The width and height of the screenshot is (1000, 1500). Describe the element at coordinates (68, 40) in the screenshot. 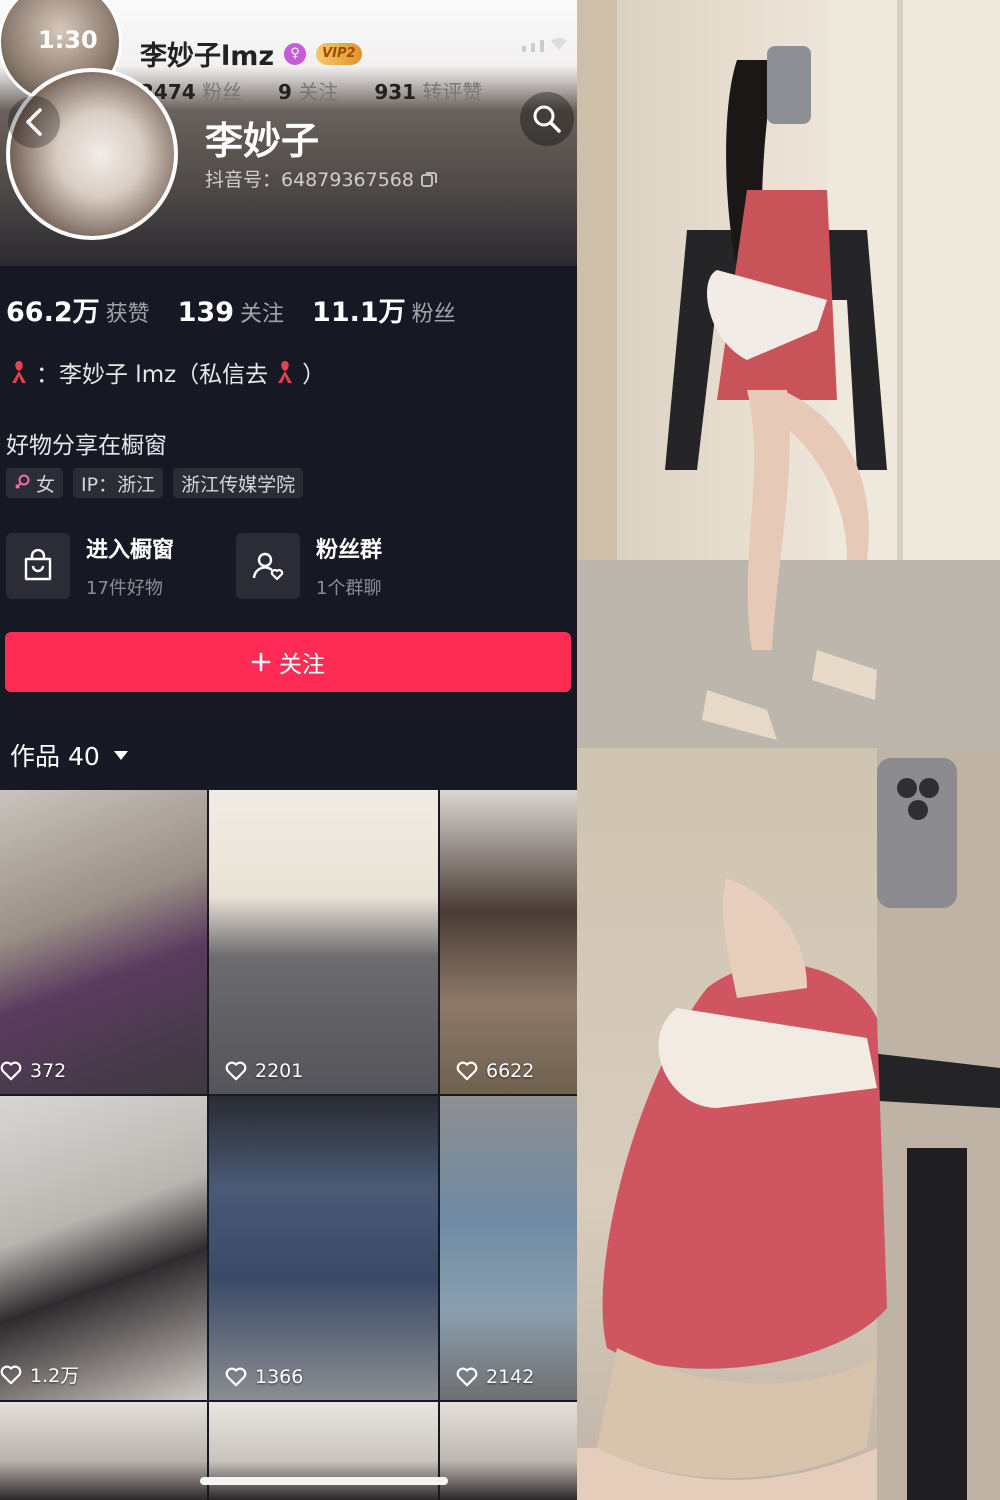

I see `status-time: 1:30` at that location.